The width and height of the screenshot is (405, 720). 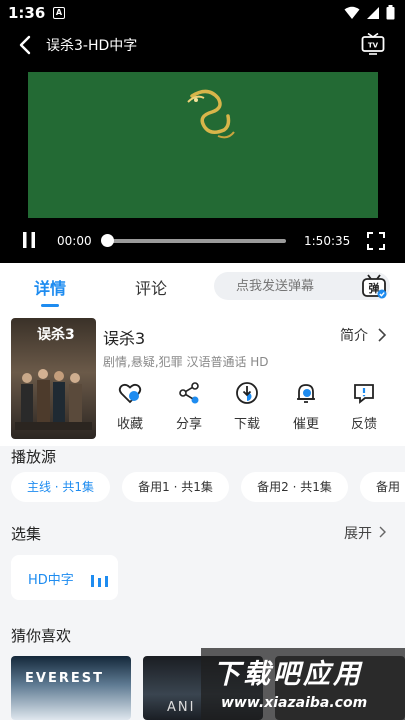 What do you see at coordinates (50, 287) in the screenshot?
I see `tab-detail: 详情` at bounding box center [50, 287].